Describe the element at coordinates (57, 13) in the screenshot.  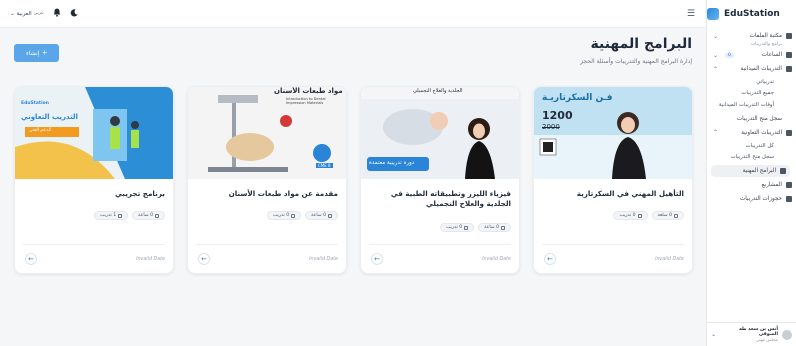
I see `bell-icon` at that location.